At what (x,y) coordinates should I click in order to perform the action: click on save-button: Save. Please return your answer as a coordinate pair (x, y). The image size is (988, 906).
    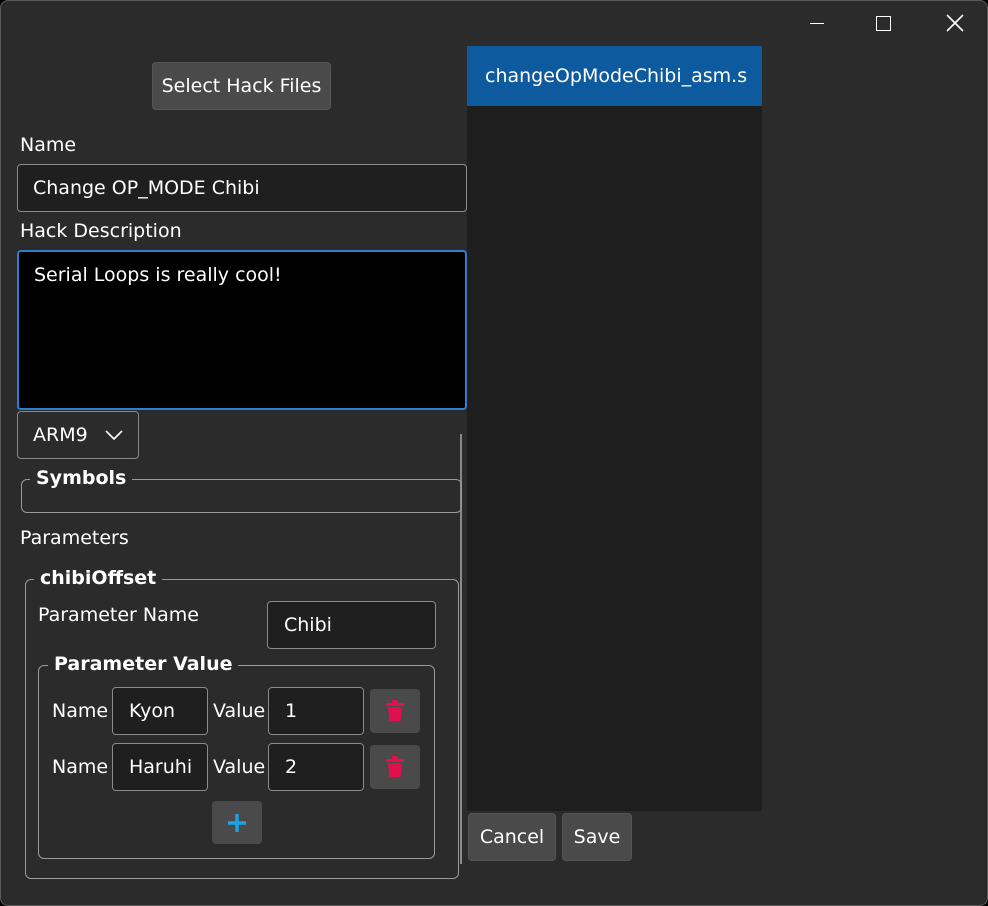
    Looking at the image, I should click on (597, 837).